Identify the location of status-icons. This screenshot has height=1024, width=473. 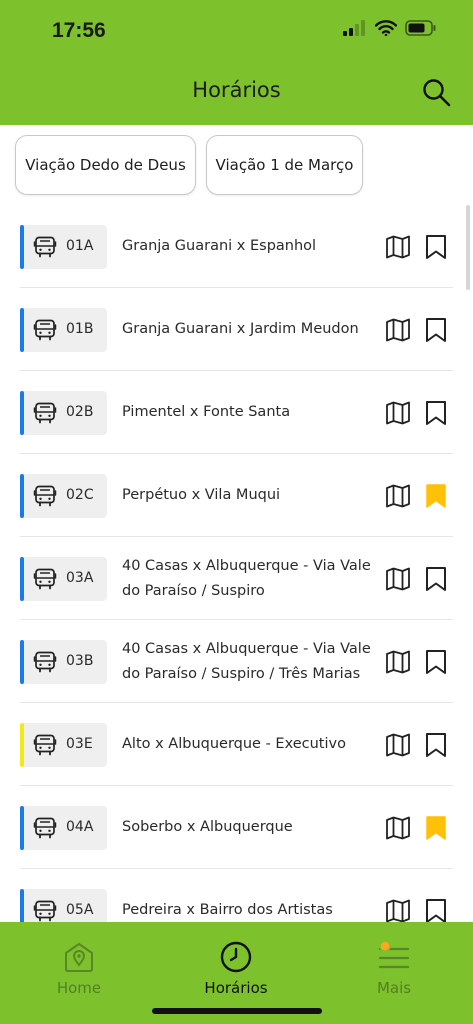
(390, 28).